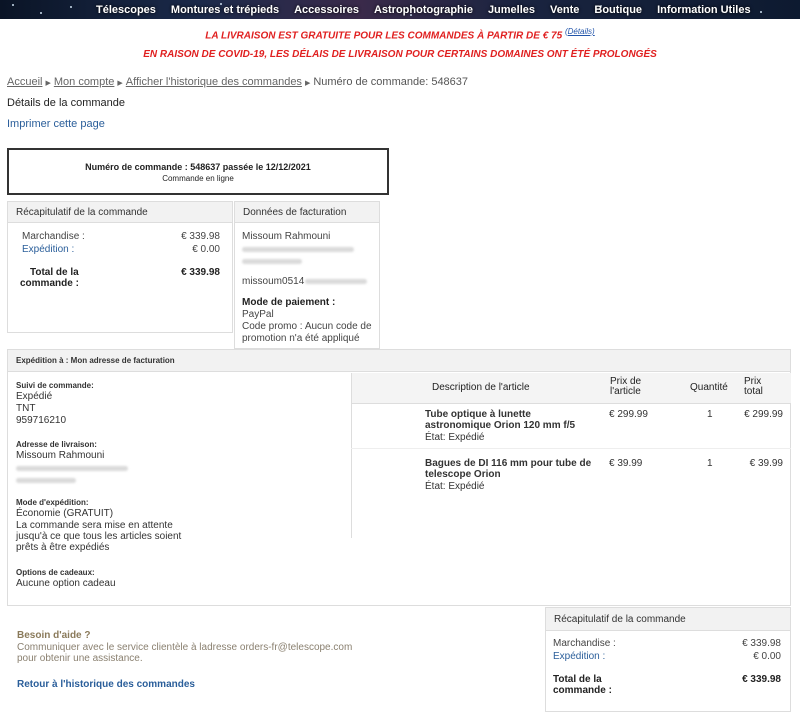  I want to click on column-divider, so click(351, 471).